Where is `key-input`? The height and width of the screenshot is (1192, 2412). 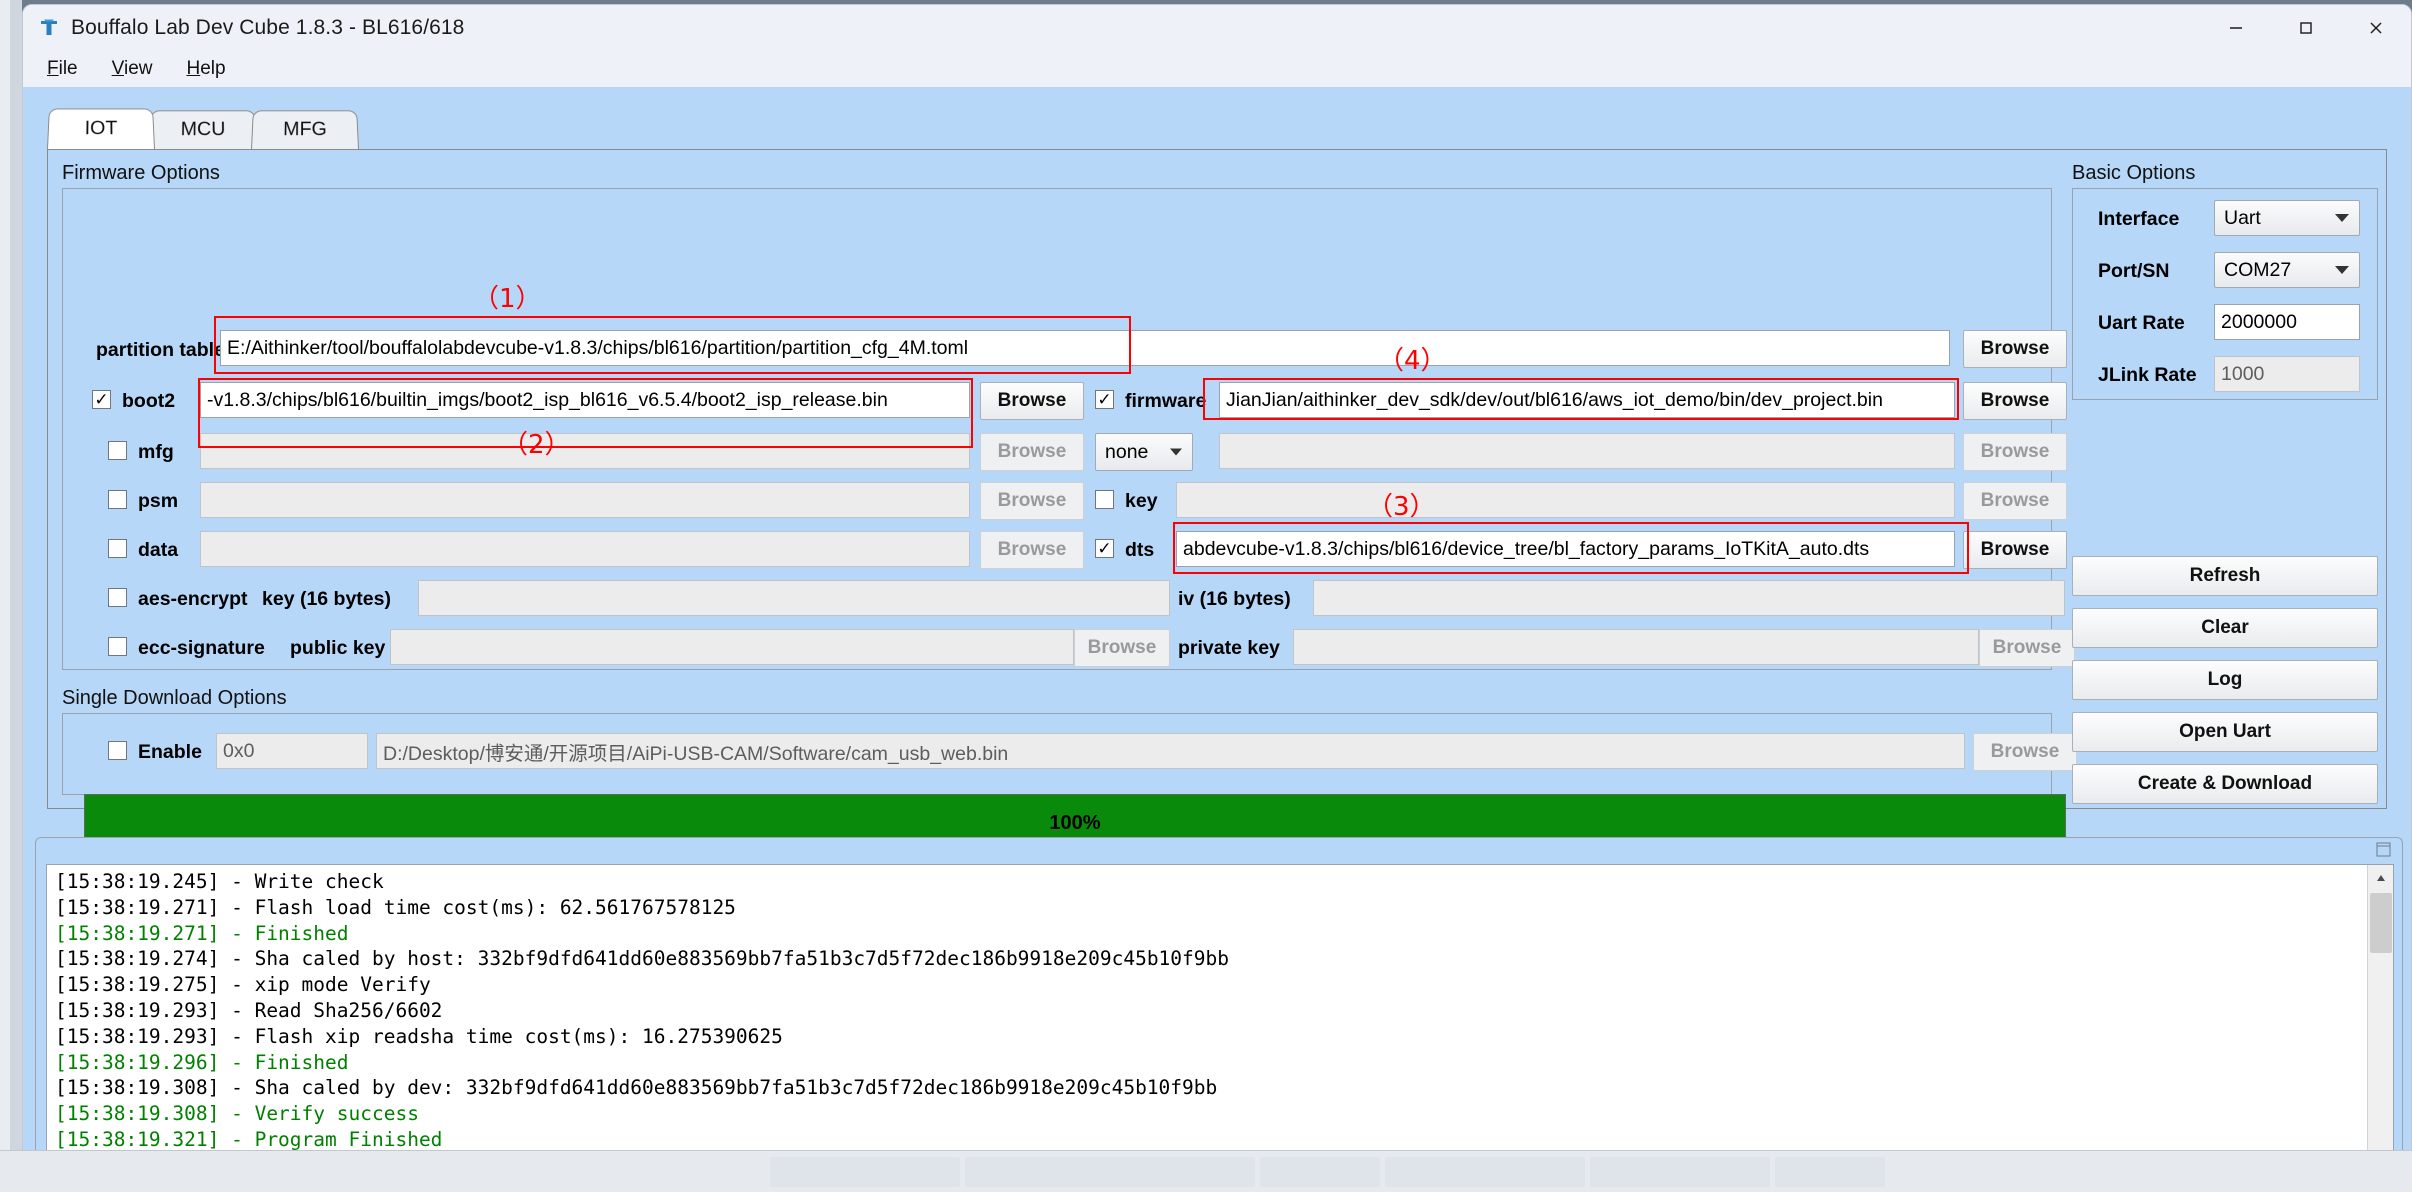 key-input is located at coordinates (1565, 500).